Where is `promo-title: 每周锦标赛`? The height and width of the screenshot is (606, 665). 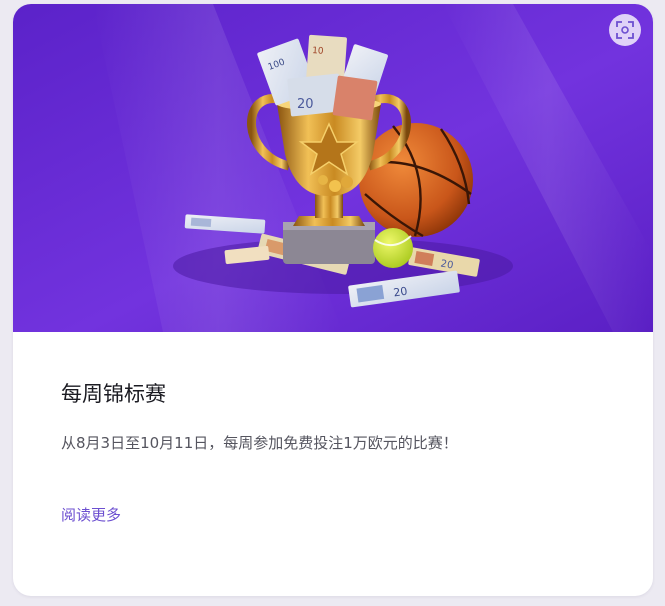
promo-title: 每周锦标赛 is located at coordinates (113, 394).